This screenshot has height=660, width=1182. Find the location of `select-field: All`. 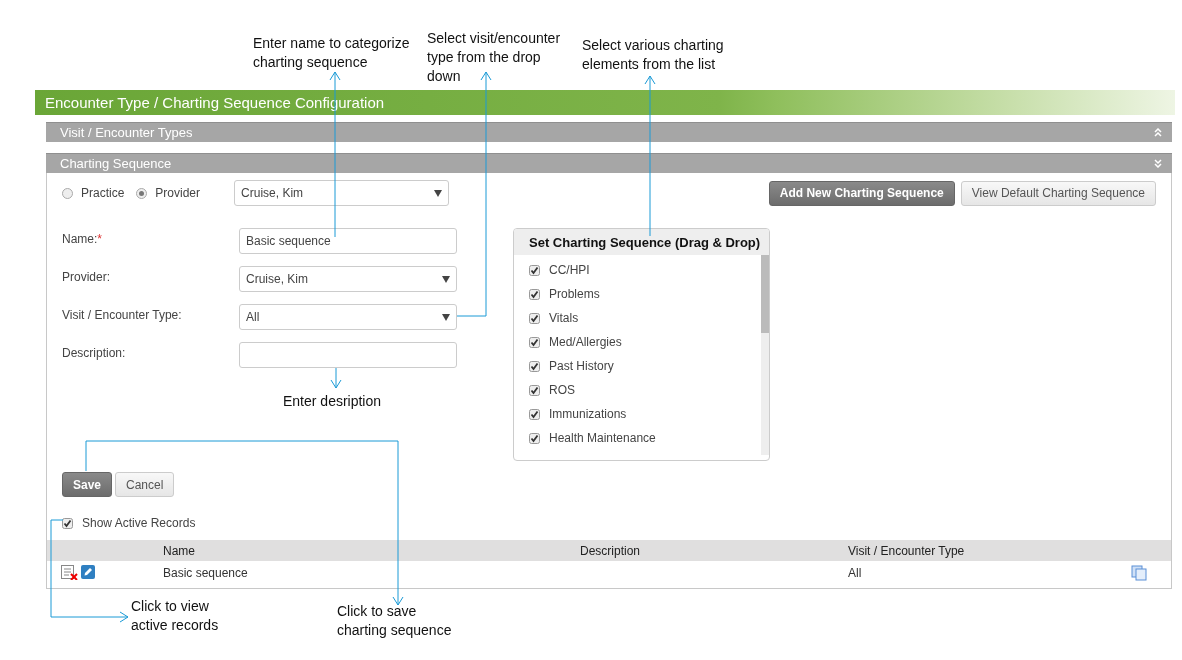

select-field: All is located at coordinates (348, 317).